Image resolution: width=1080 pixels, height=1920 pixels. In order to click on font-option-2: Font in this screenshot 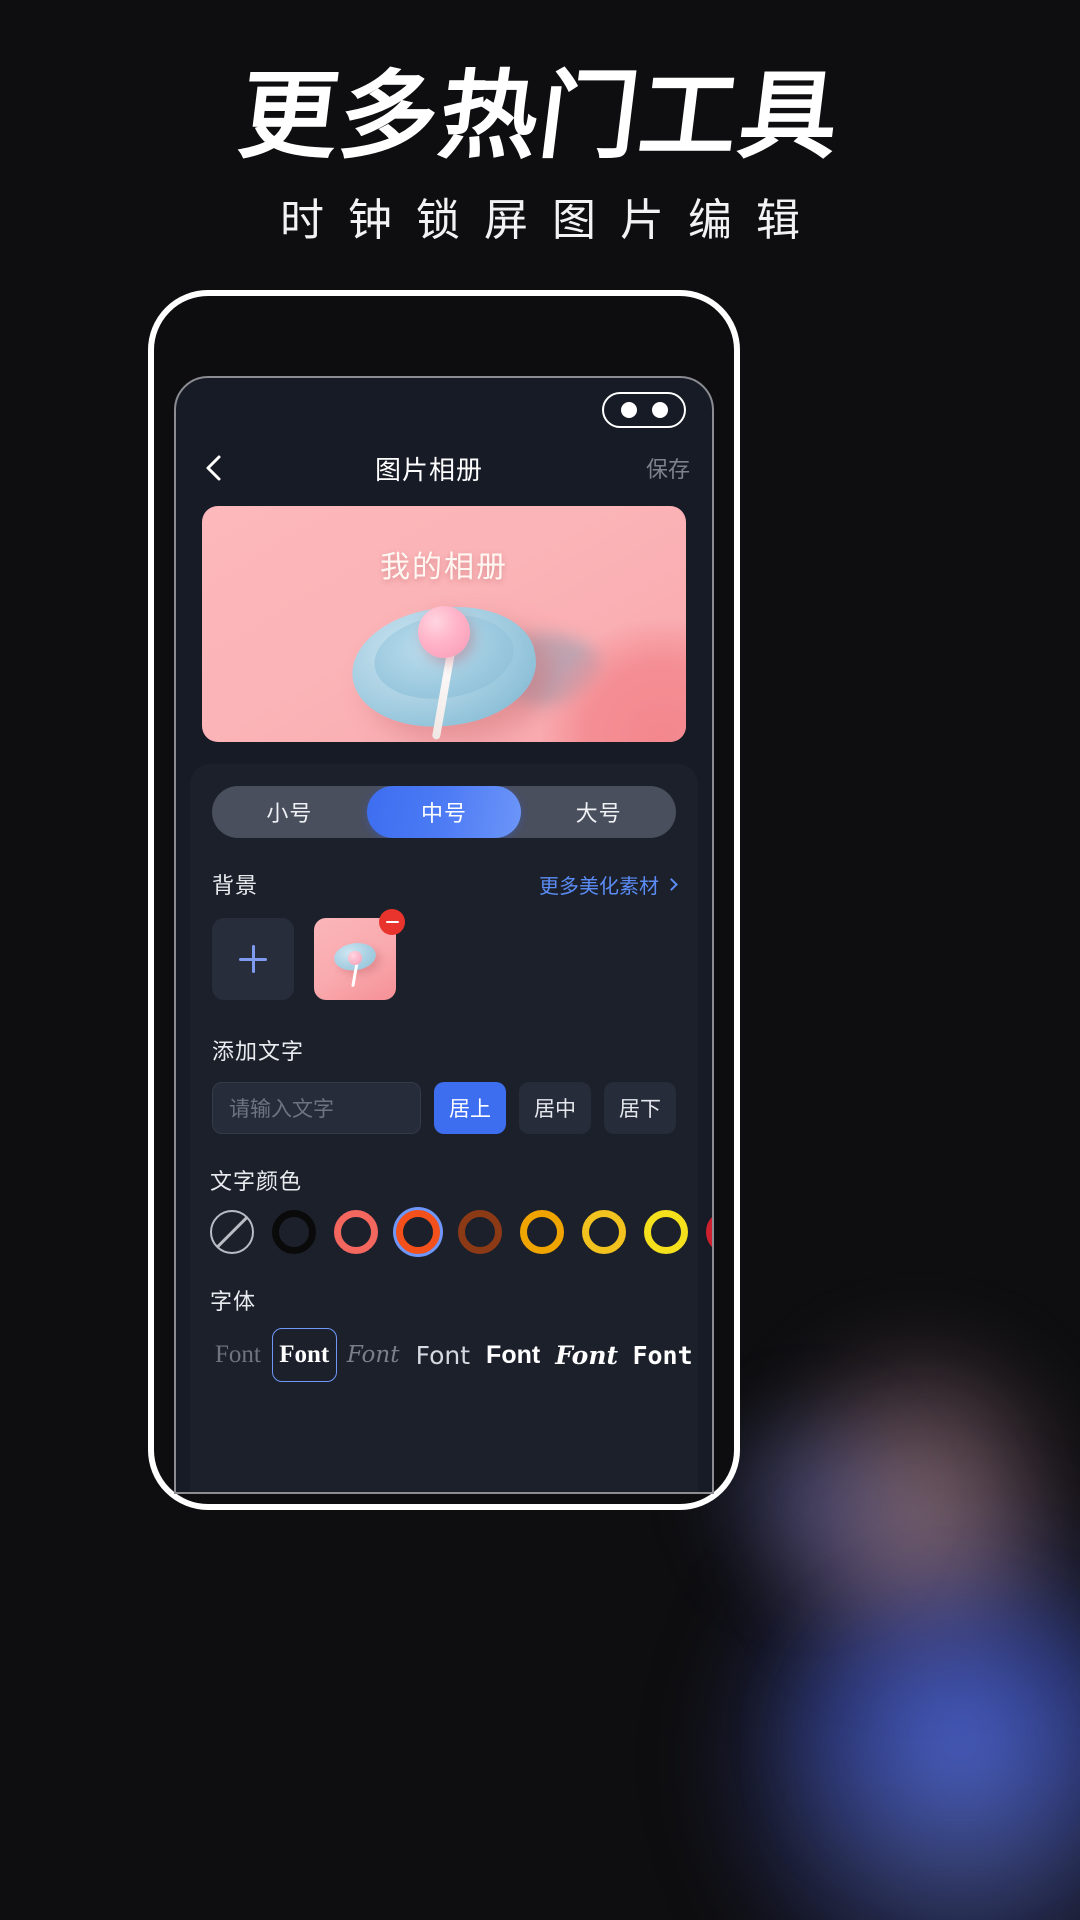, I will do `click(373, 1355)`.